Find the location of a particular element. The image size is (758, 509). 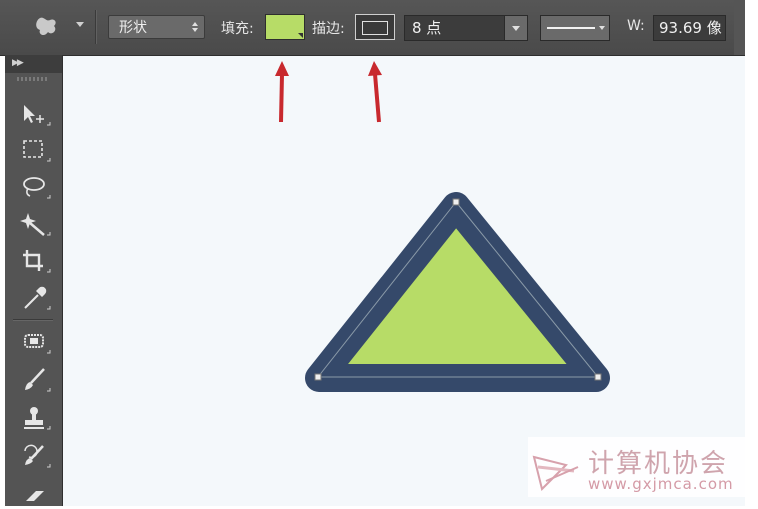

move-tool-icon is located at coordinates (34, 114).